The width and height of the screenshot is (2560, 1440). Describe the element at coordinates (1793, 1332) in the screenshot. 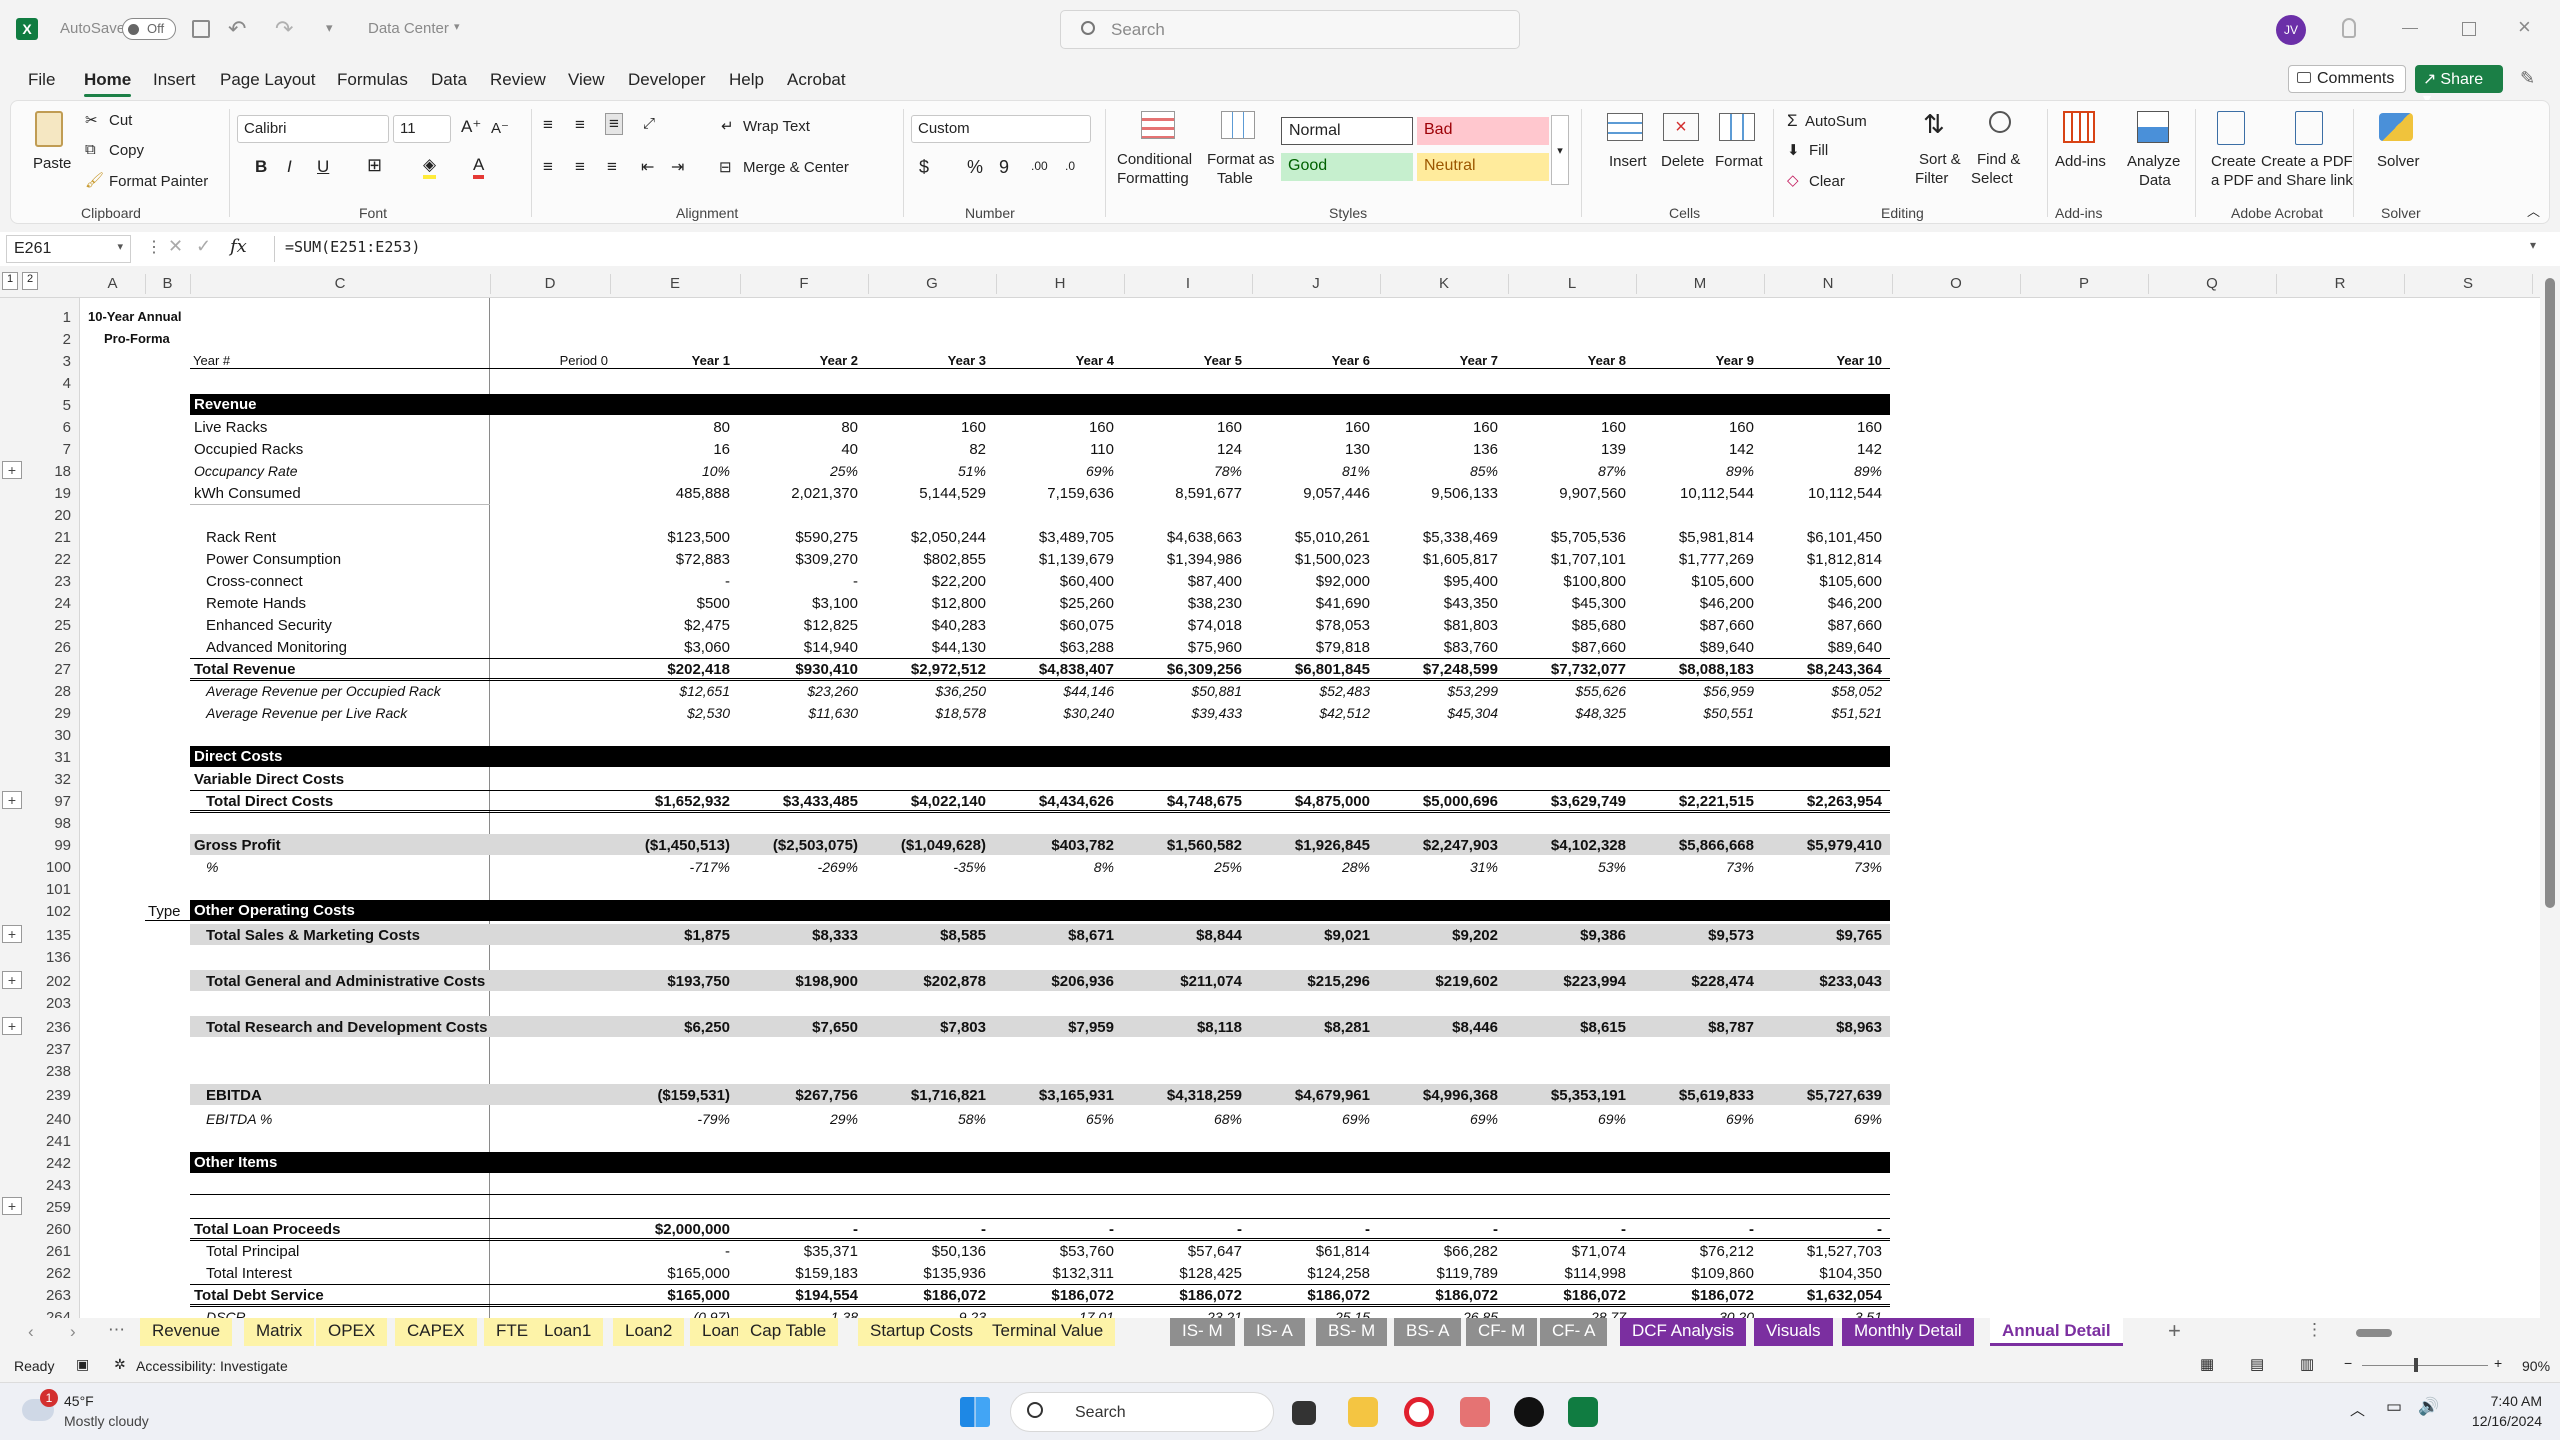

I see `sheet-tab-visuals: Visuals` at that location.